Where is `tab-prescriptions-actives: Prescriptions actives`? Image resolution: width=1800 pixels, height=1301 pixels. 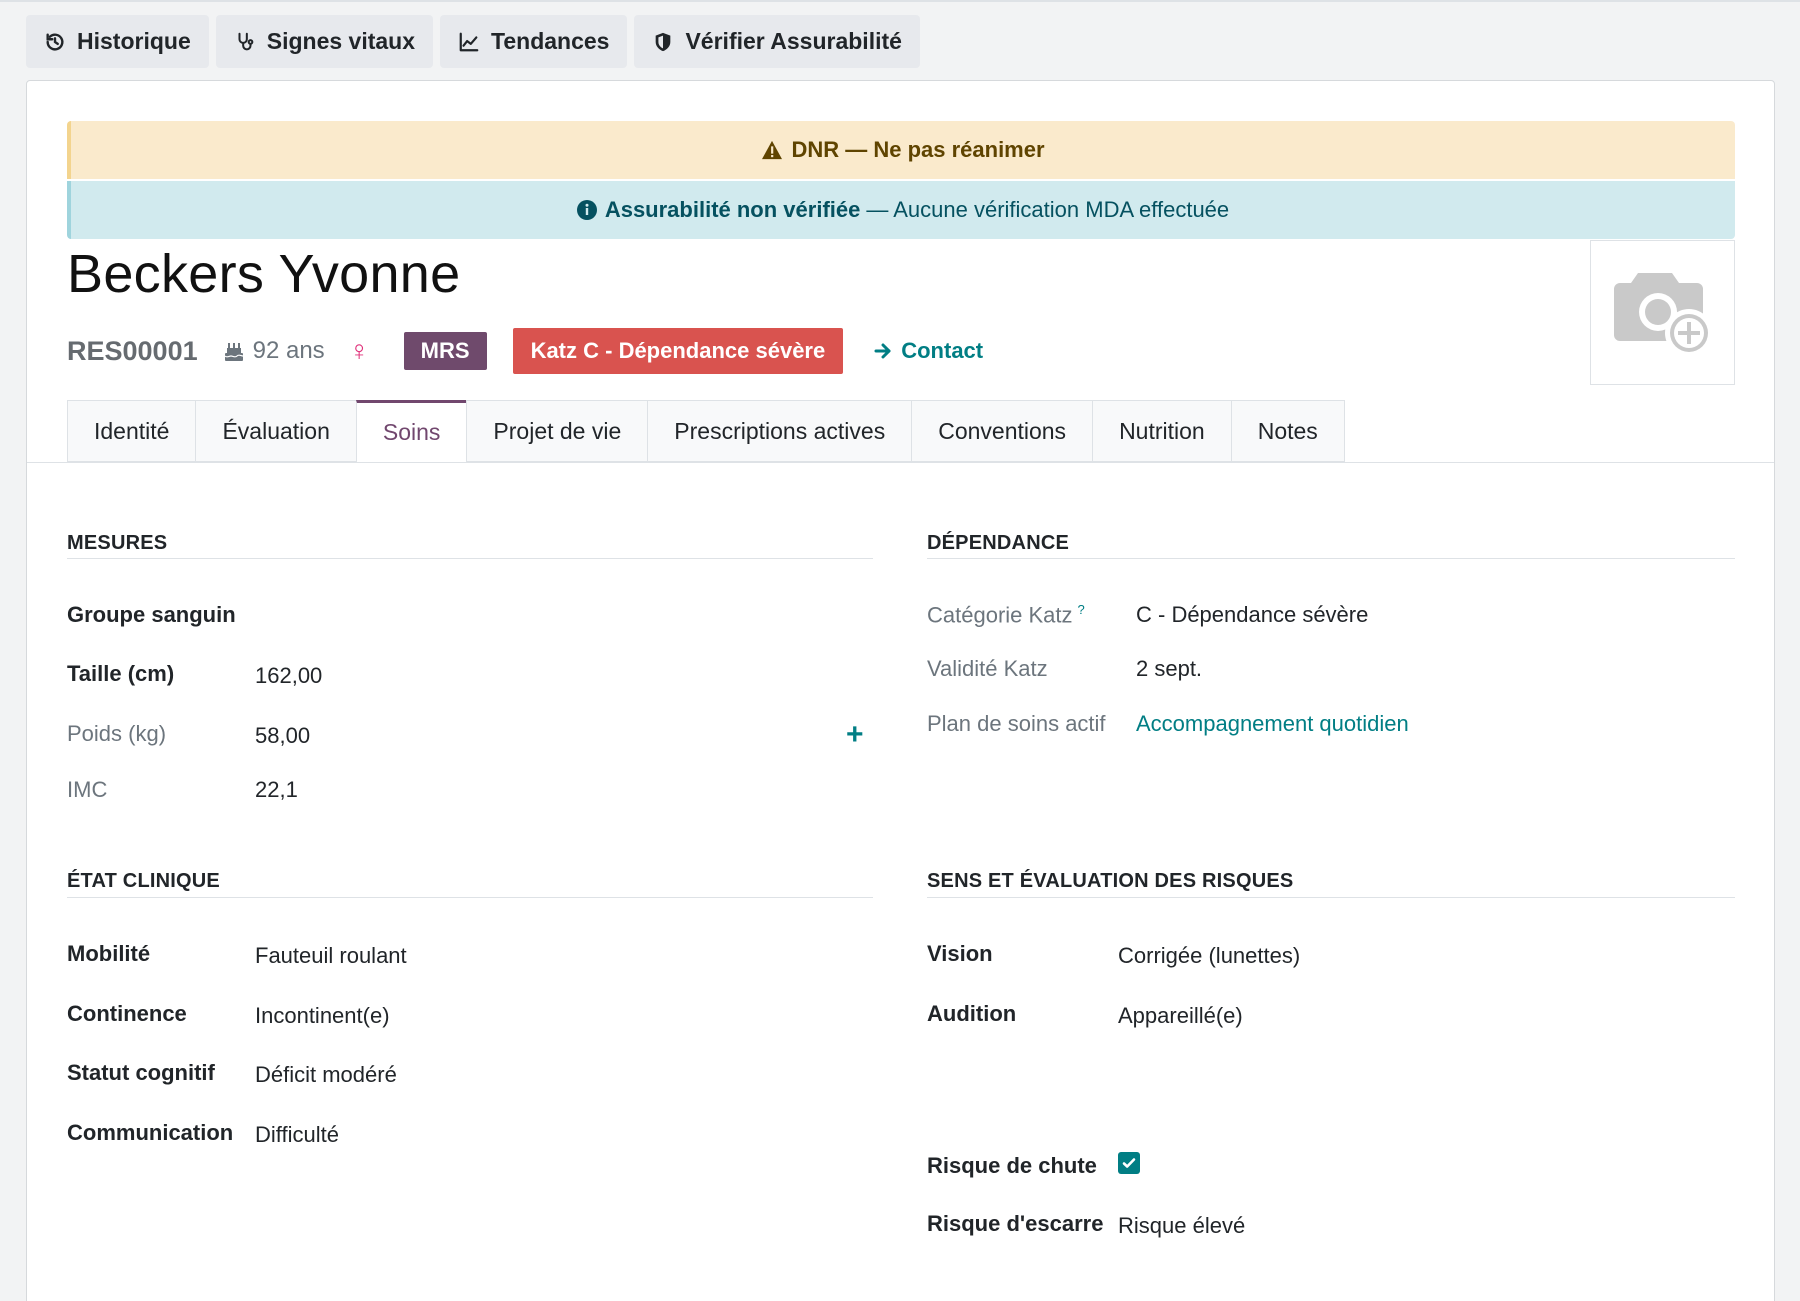
tab-prescriptions-actives: Prescriptions actives is located at coordinates (779, 431).